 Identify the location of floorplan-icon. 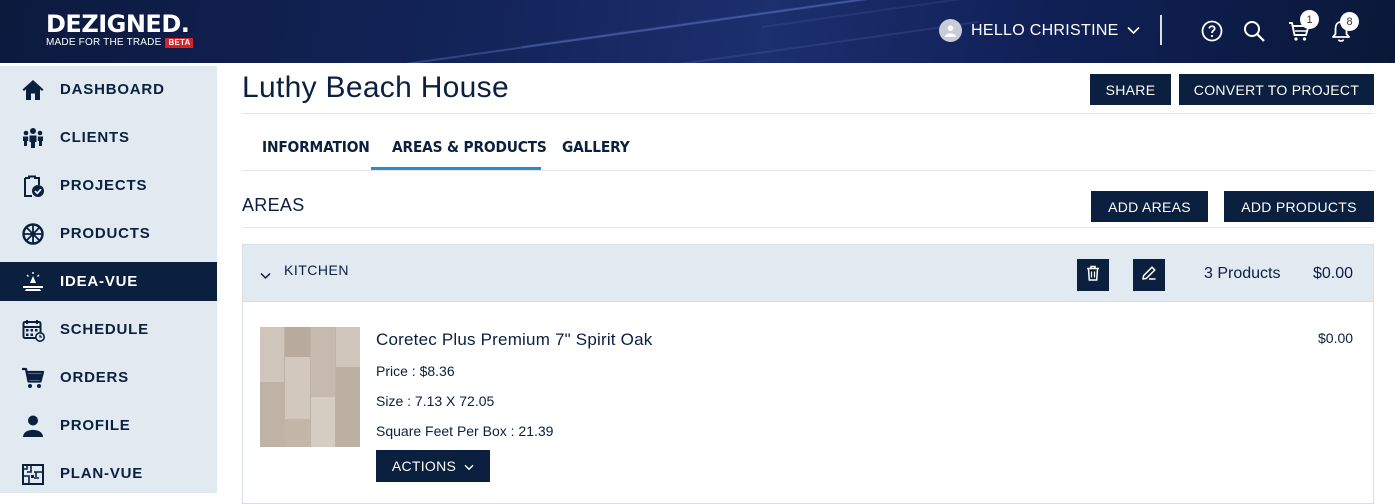
(33, 474).